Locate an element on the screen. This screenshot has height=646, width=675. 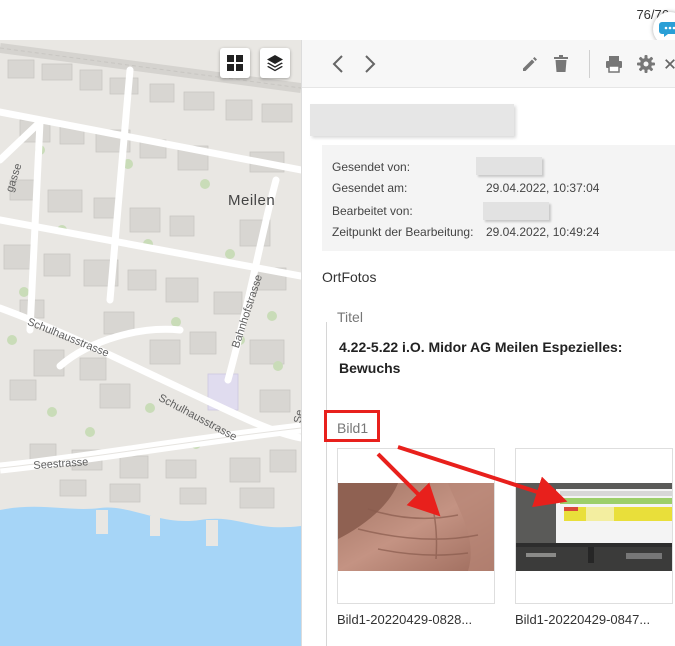
meta-label-zeitpunkt: Zeitpunkt der Bearbeitung: is located at coordinates (403, 232).